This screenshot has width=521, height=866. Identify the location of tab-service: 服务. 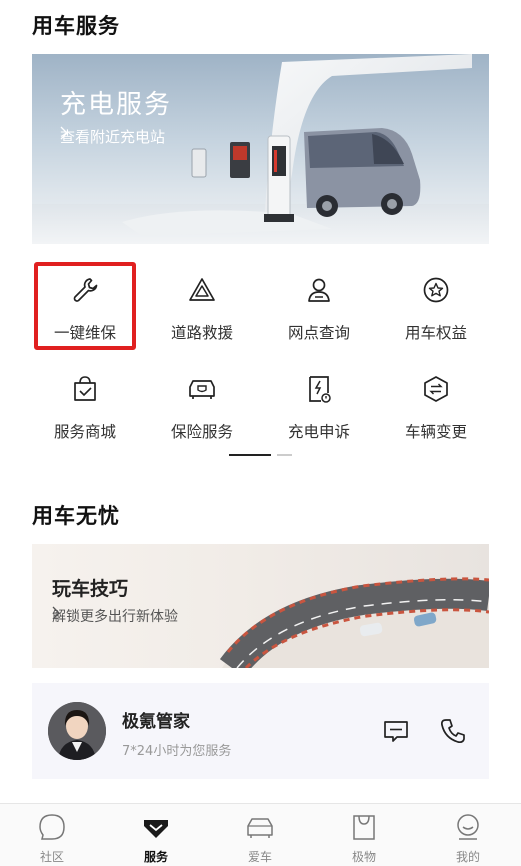
(156, 839).